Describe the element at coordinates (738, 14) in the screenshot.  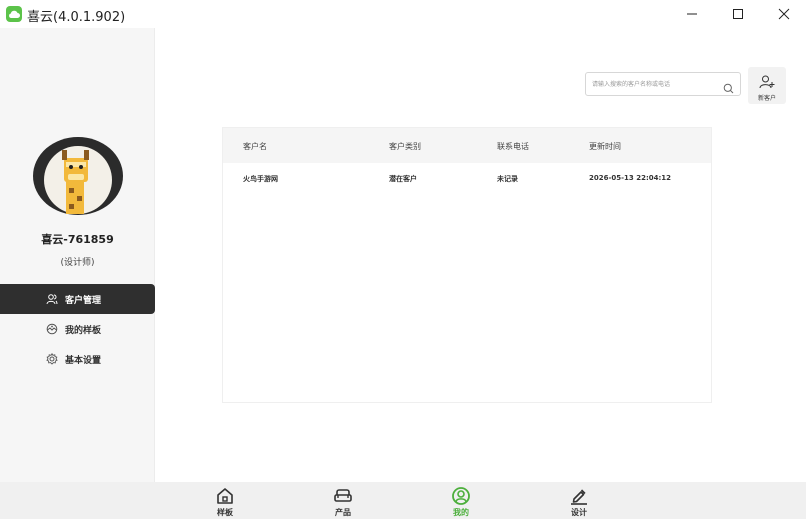
I see `maximize-button` at that location.